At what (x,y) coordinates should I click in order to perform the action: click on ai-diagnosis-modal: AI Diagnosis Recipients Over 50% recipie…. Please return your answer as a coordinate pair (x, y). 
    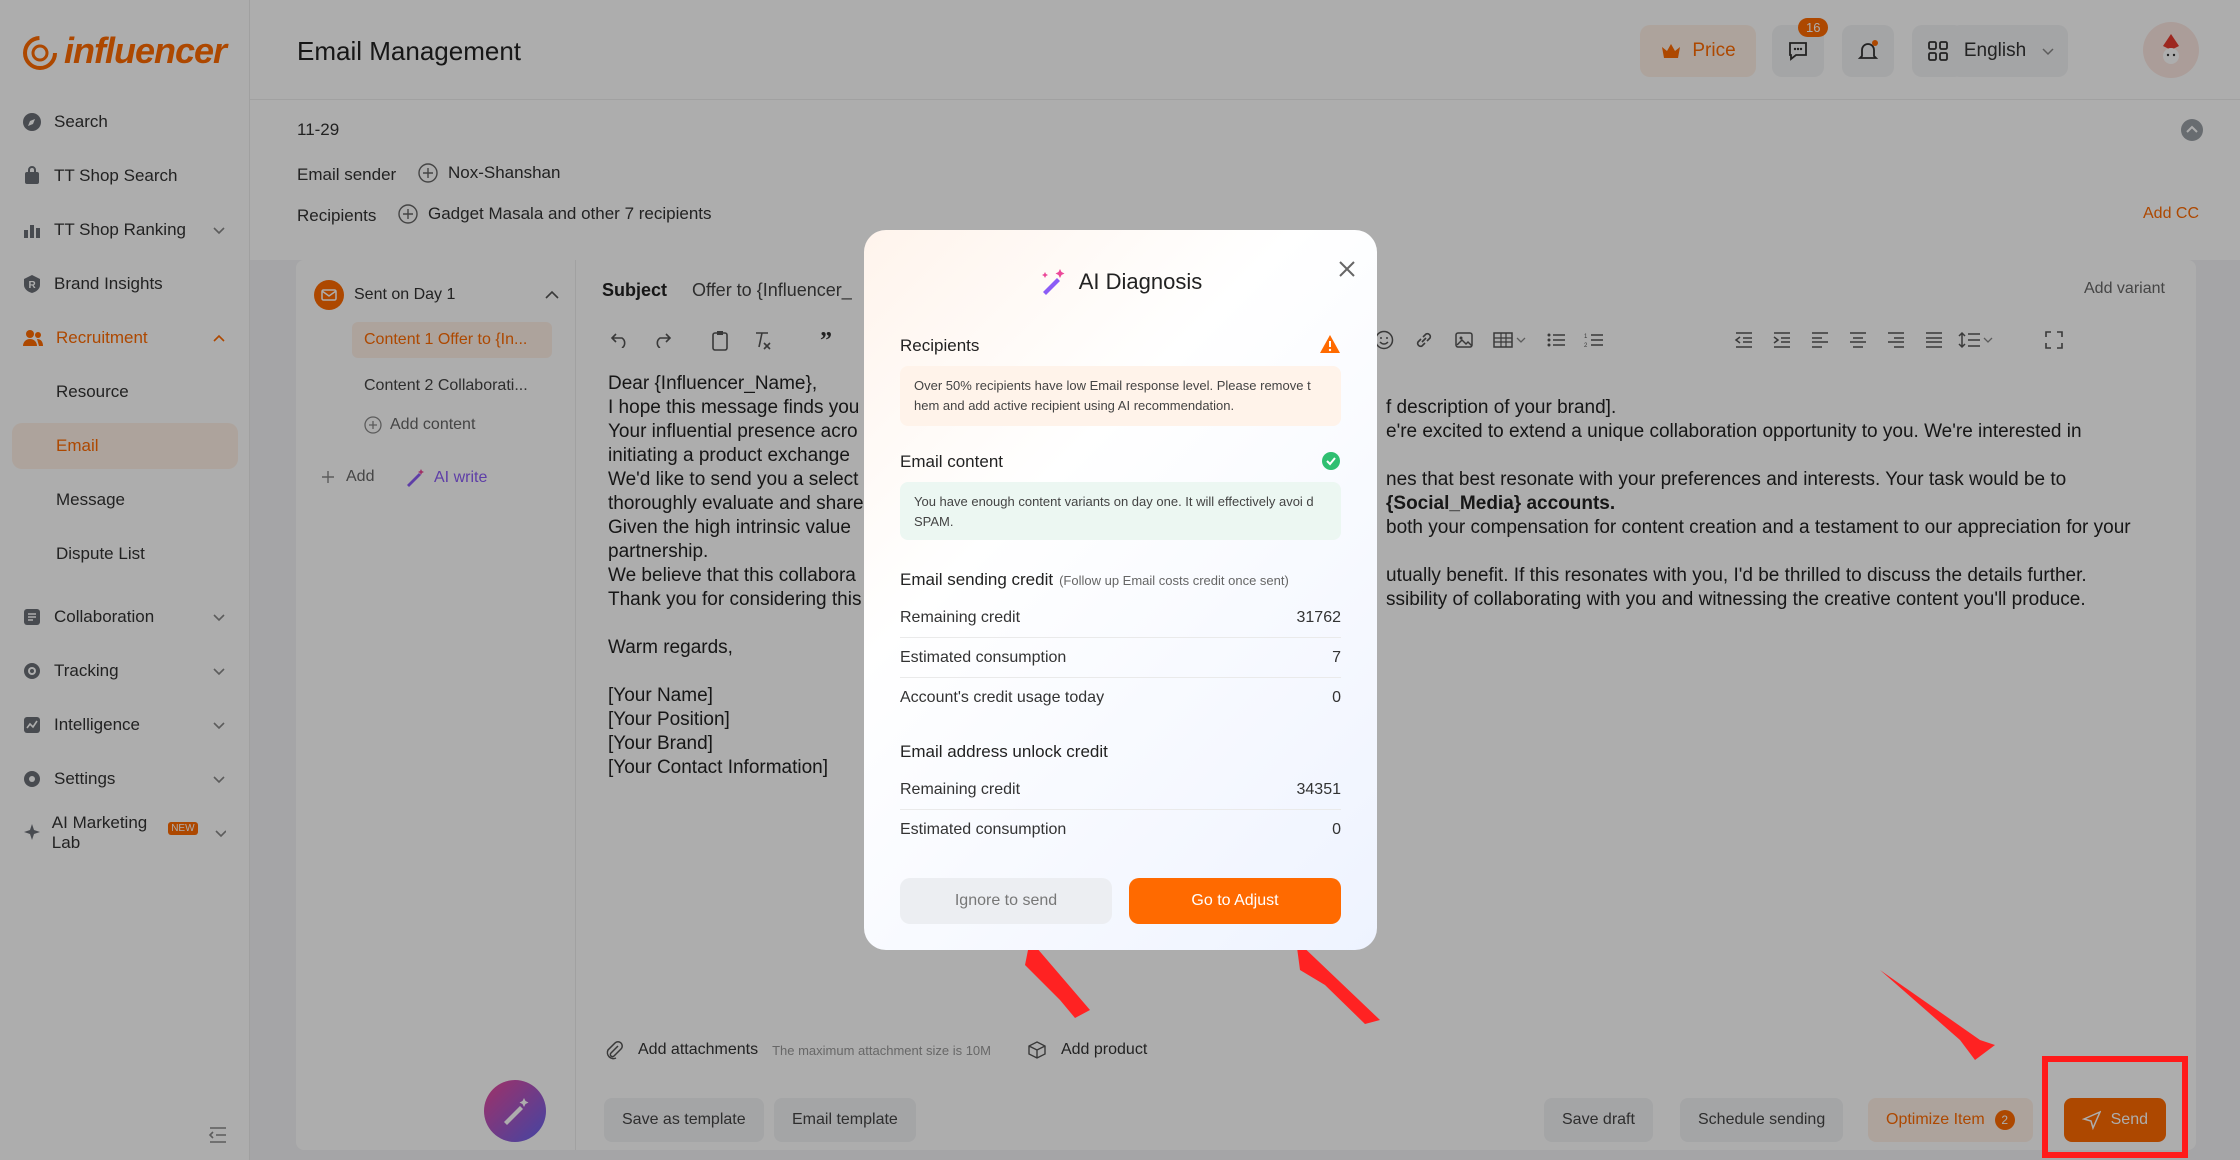
    Looking at the image, I should click on (1120, 590).